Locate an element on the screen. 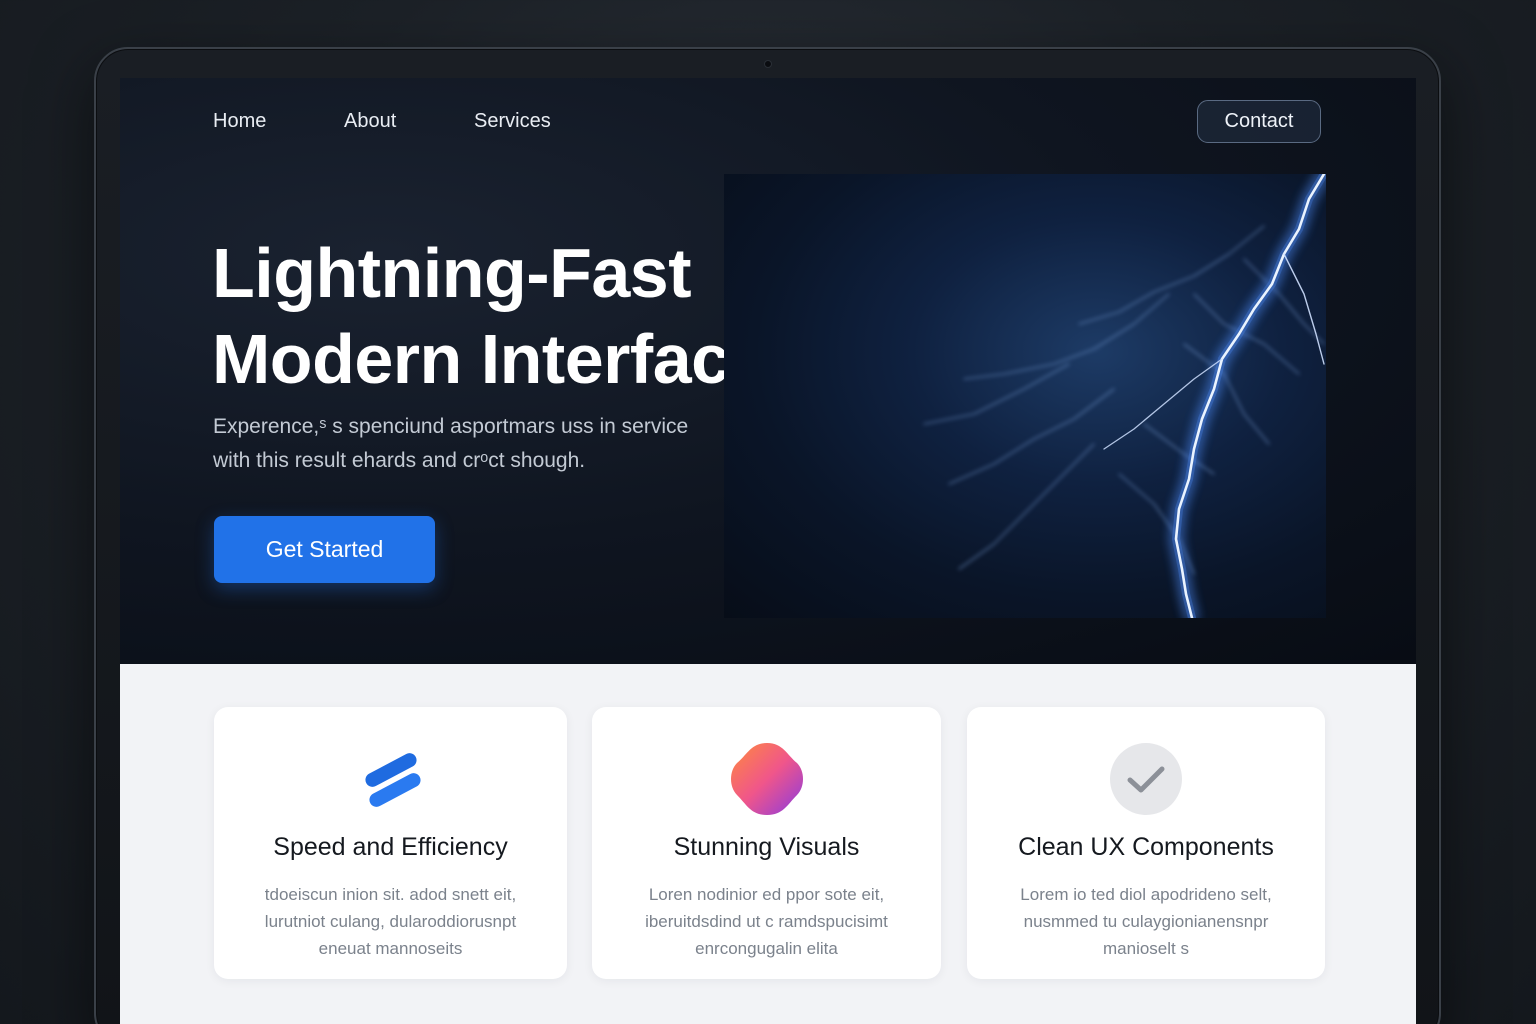 This screenshot has height=1024, width=1536. checkmark-circle-icon is located at coordinates (1146, 779).